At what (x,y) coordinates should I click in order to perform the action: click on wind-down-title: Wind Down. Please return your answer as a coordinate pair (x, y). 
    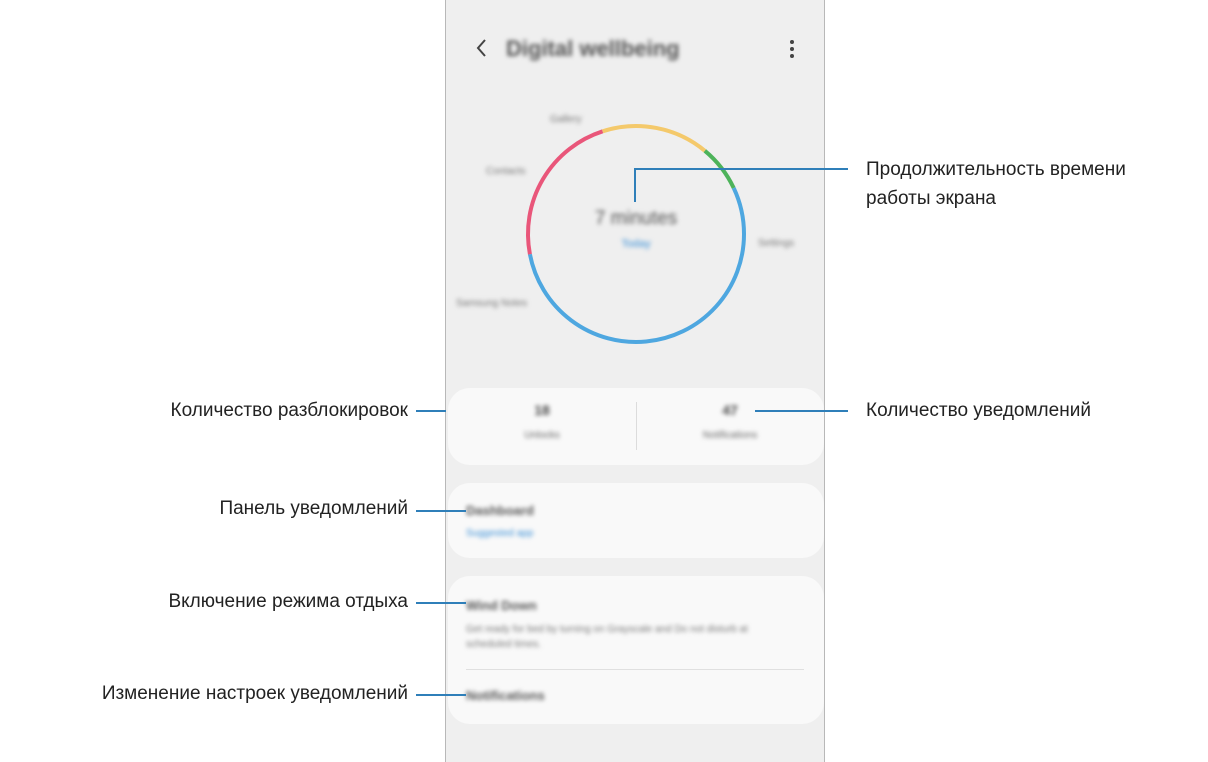
    Looking at the image, I should click on (501, 605).